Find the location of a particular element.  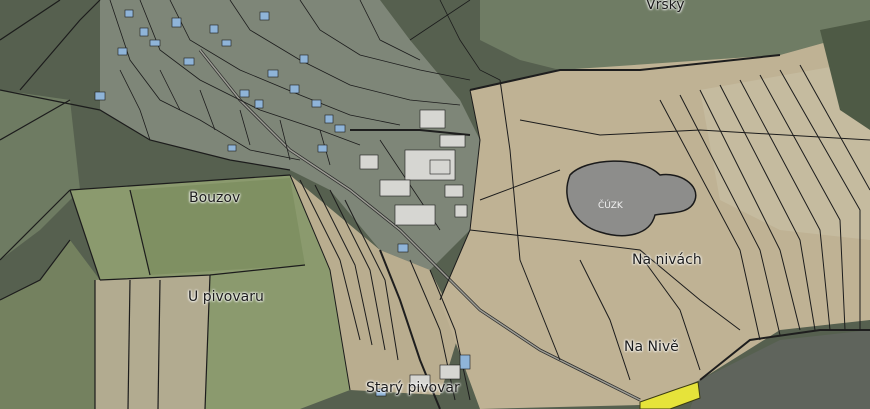

place-label-na-nivach: Na nivách is located at coordinates (667, 260).